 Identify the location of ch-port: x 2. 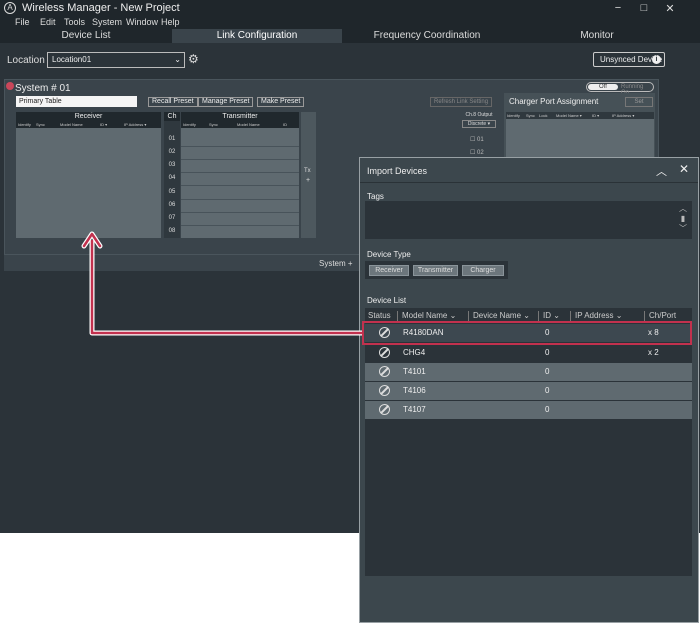
(653, 352).